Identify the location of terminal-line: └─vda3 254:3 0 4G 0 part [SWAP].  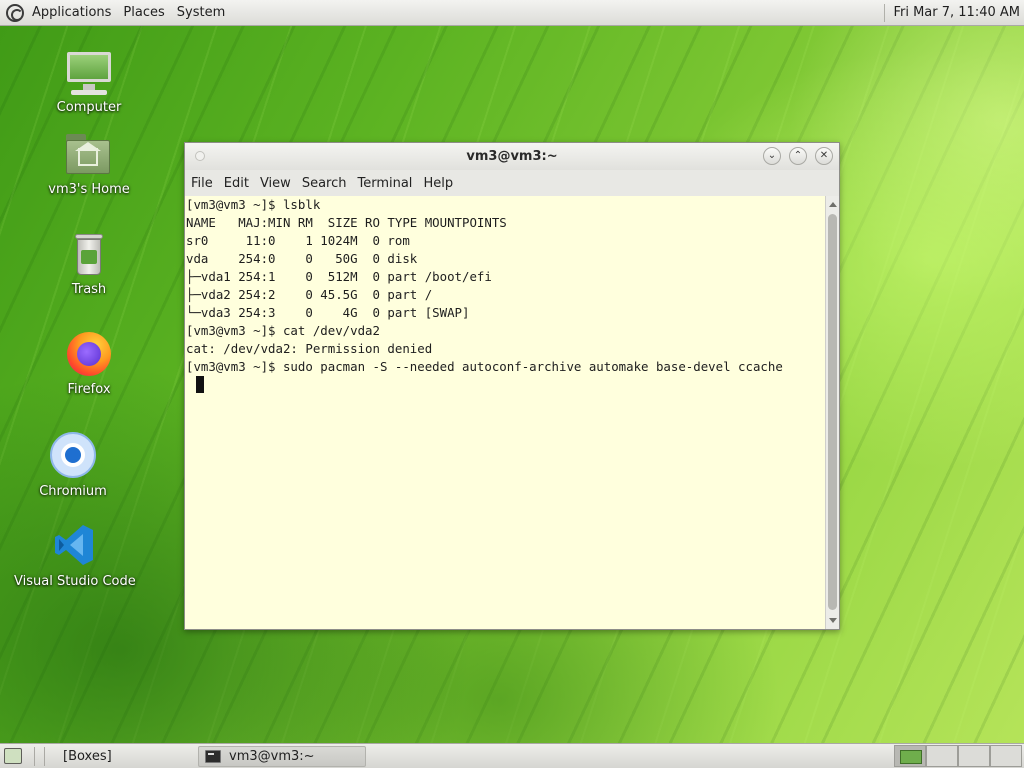
(328, 312).